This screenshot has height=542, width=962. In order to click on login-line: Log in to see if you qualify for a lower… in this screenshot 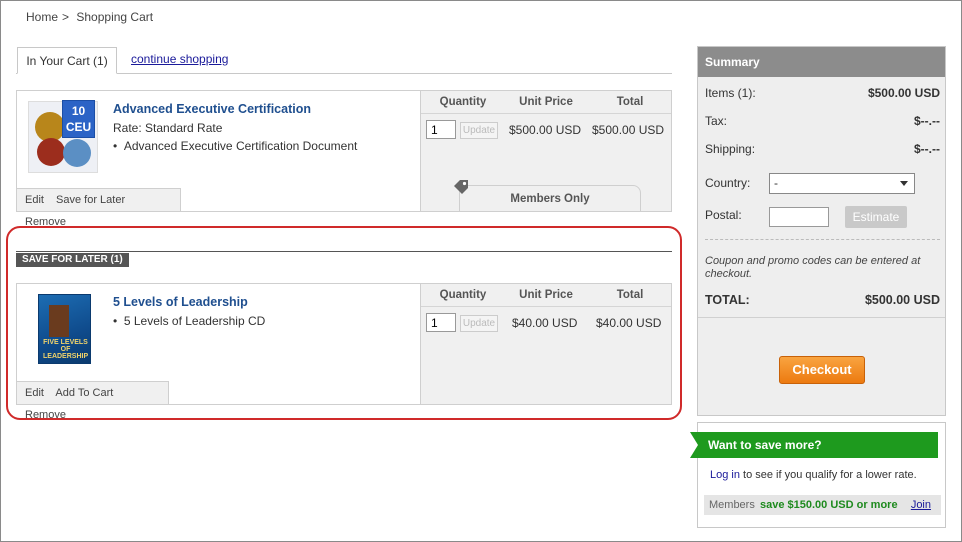, I will do `click(813, 475)`.